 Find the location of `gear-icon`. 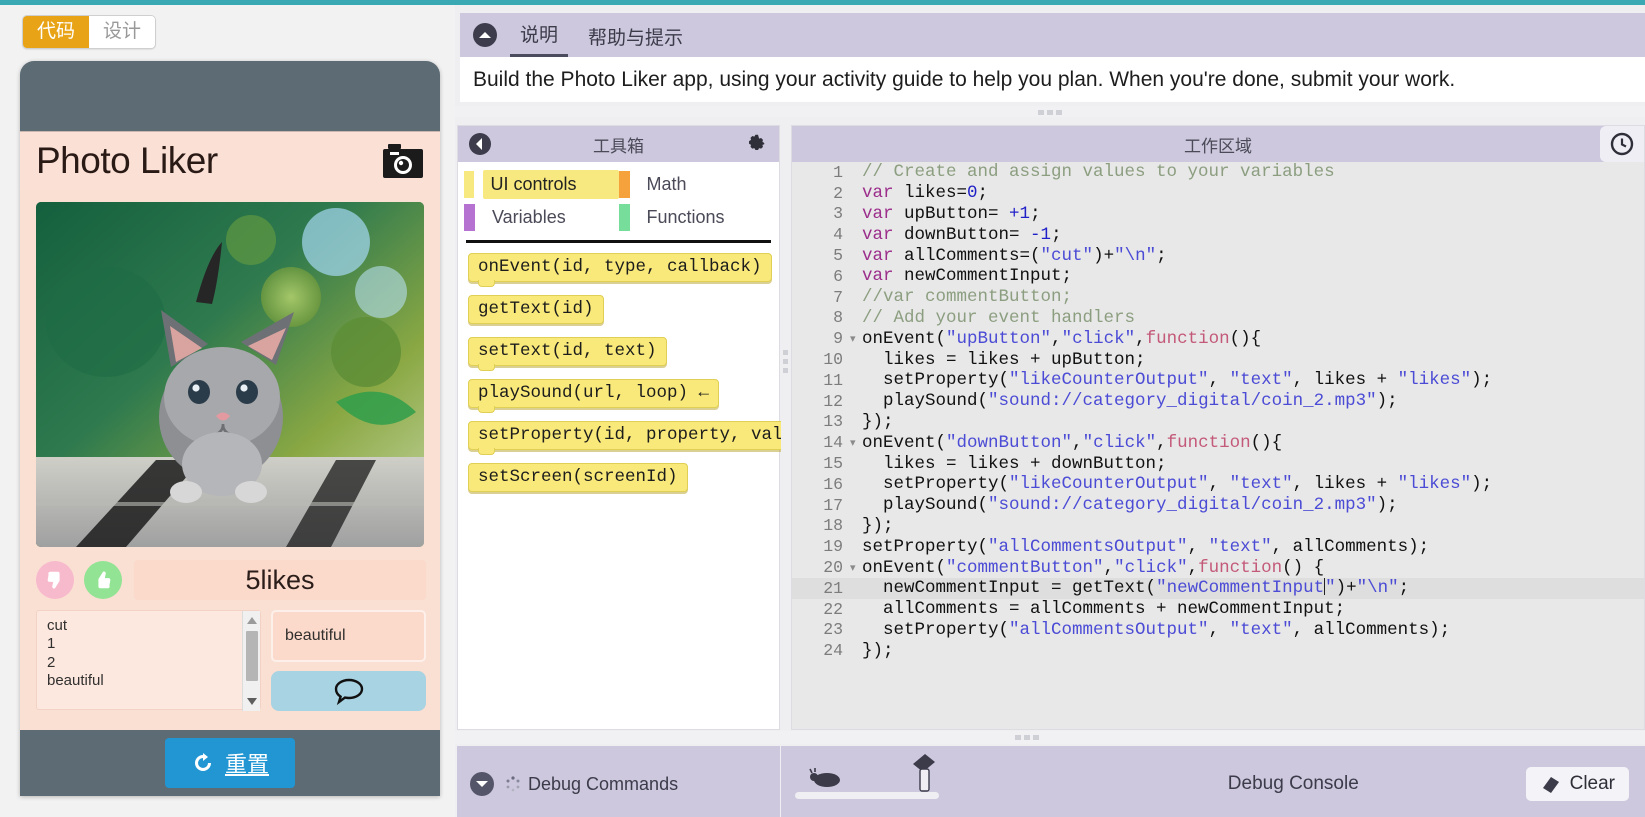

gear-icon is located at coordinates (757, 144).